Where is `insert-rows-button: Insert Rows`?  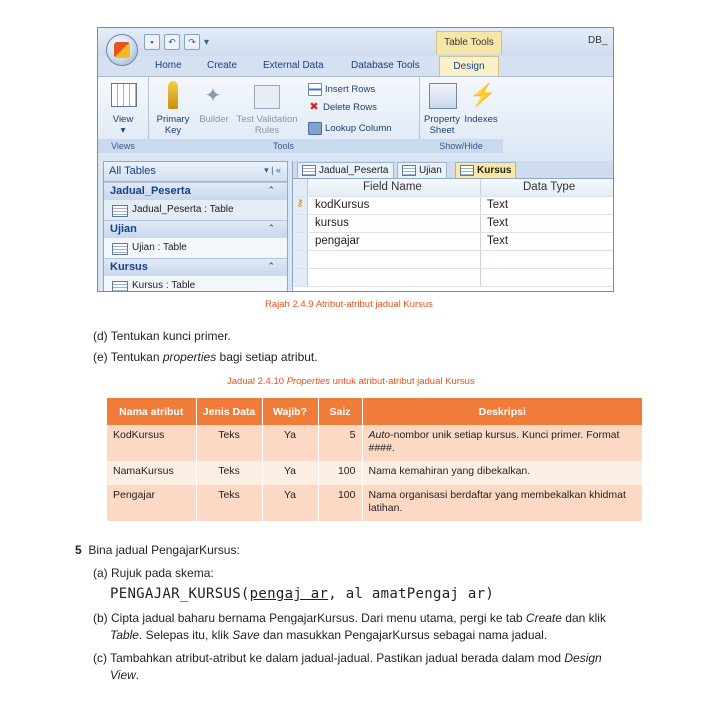
insert-rows-button: Insert Rows is located at coordinates (341, 89).